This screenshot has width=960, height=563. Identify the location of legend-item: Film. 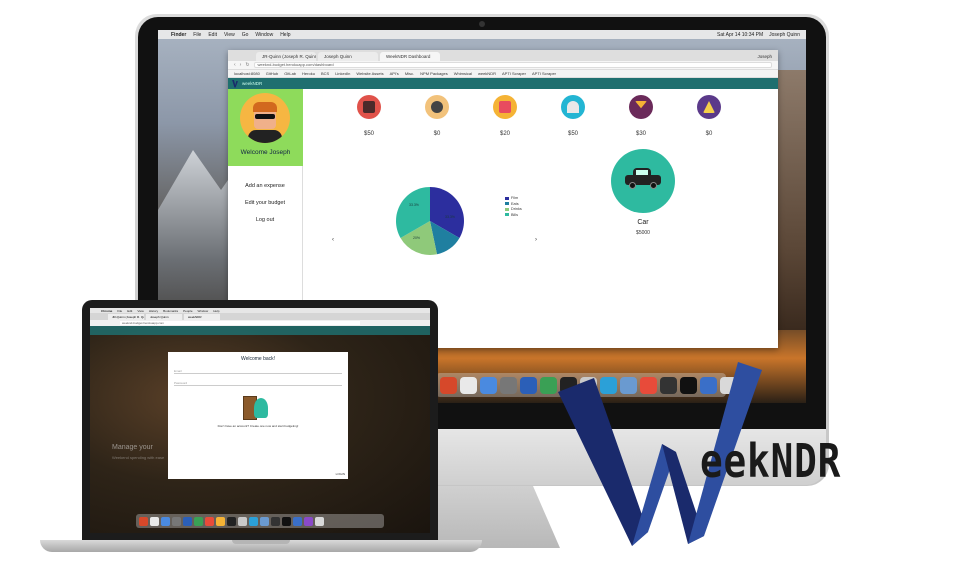
(513, 198).